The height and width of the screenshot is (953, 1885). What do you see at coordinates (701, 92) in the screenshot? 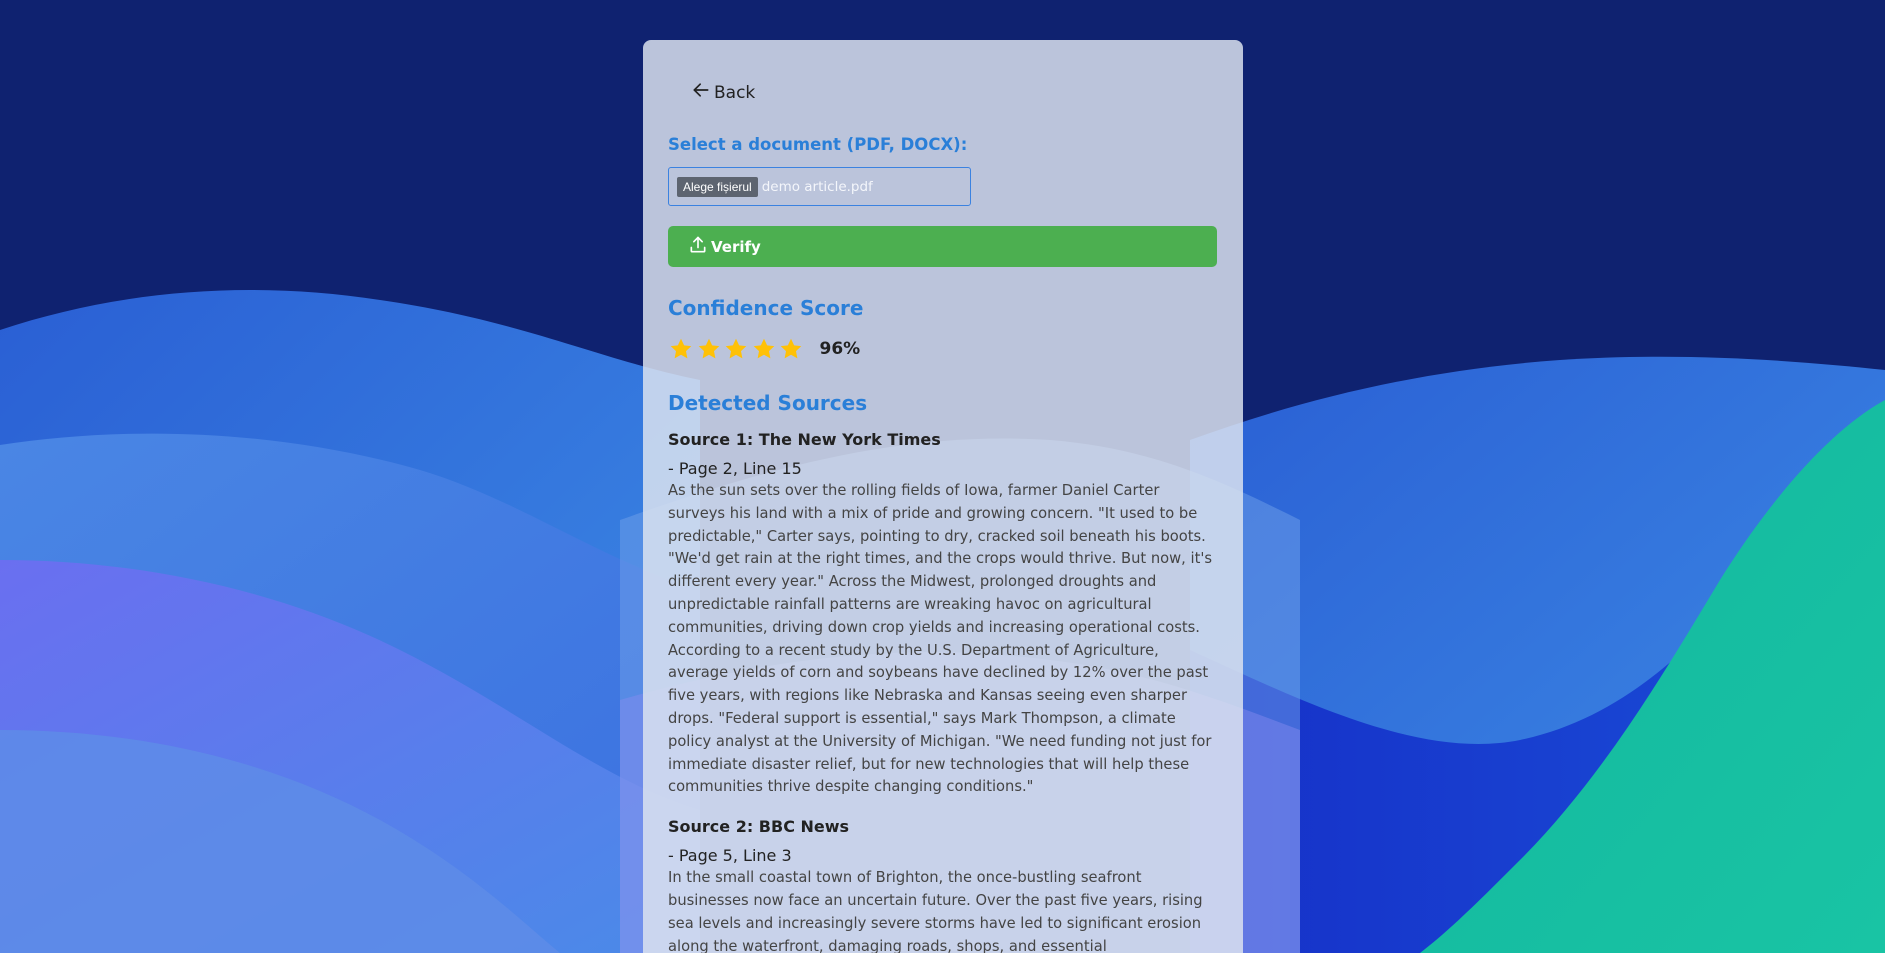
I see `arrow-left-icon` at bounding box center [701, 92].